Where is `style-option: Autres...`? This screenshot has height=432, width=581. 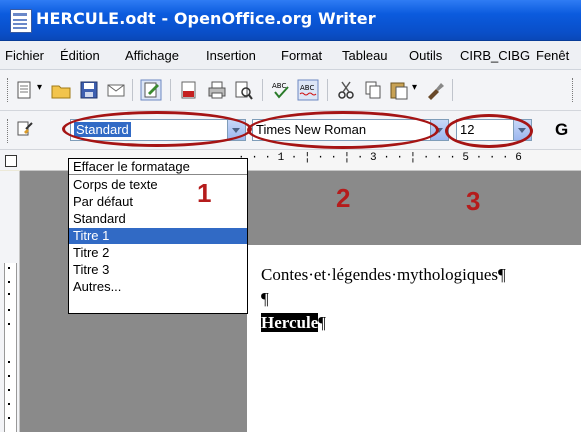
style-option: Autres... is located at coordinates (158, 287).